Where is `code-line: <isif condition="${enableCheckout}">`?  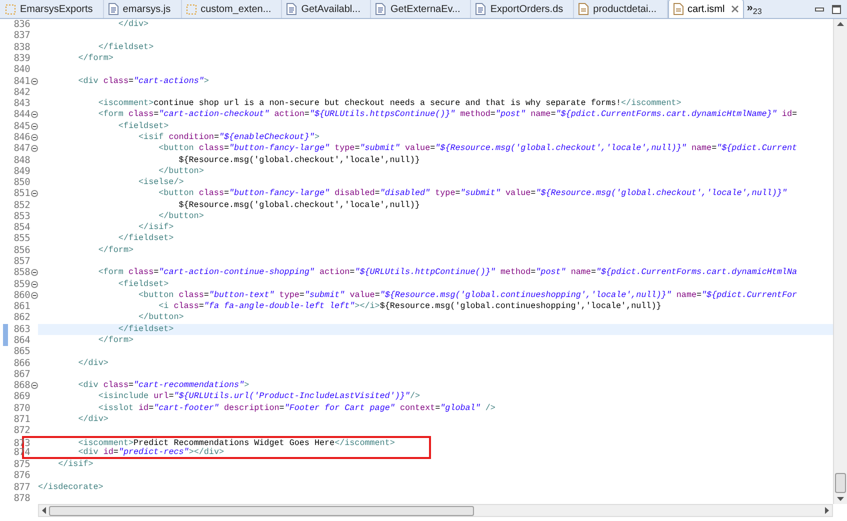
code-line: <isif condition="${enableCheckout}"> is located at coordinates (229, 137).